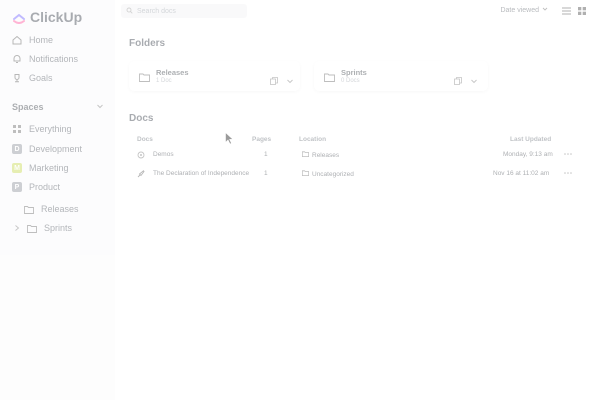 Image resolution: width=600 pixels, height=400 pixels. I want to click on doc-last-updated: Nov 16 at 11:02 am, so click(521, 173).